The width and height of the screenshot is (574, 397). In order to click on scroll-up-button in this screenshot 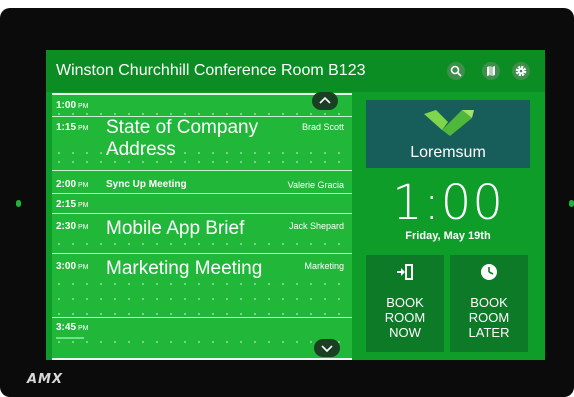, I will do `click(325, 101)`.